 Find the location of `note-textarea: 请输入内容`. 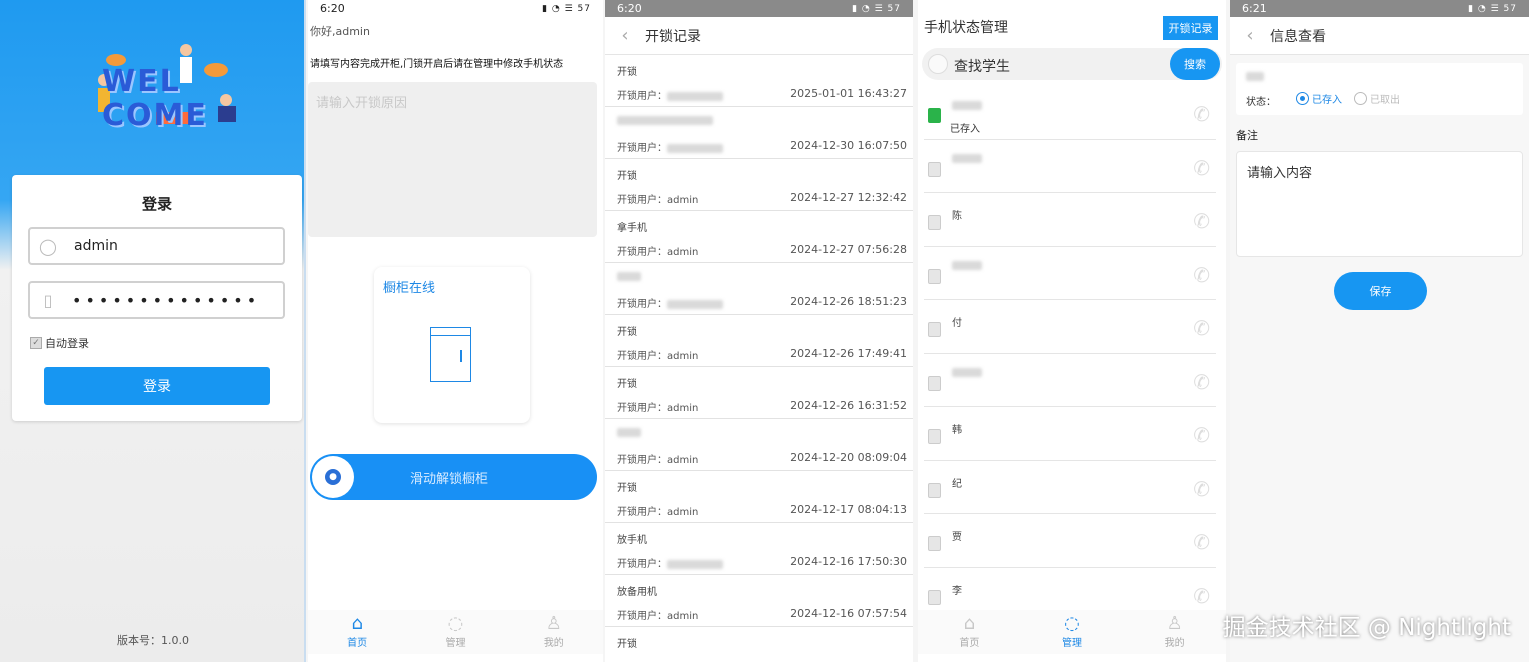

note-textarea: 请输入内容 is located at coordinates (1379, 204).